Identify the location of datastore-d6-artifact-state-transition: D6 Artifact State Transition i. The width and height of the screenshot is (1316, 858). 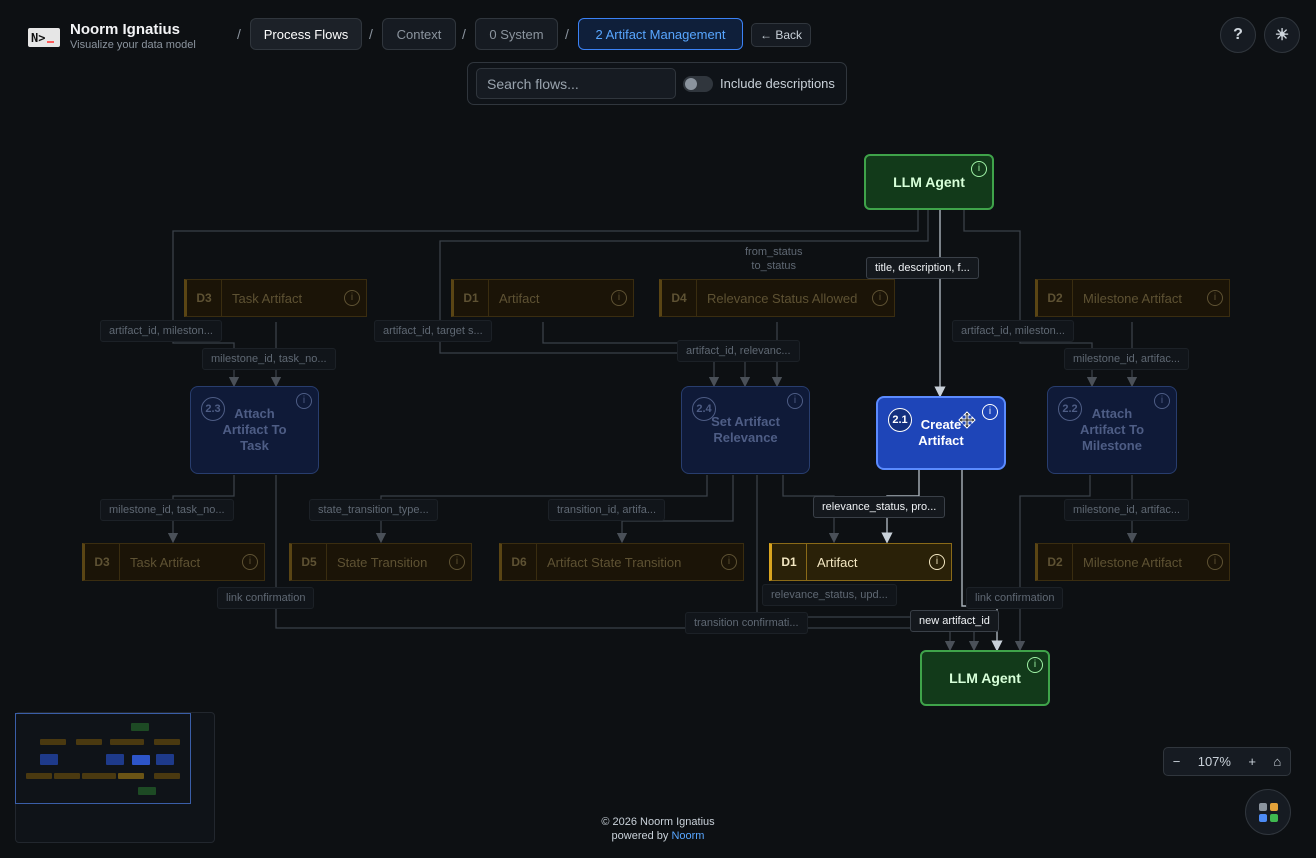
(621, 562).